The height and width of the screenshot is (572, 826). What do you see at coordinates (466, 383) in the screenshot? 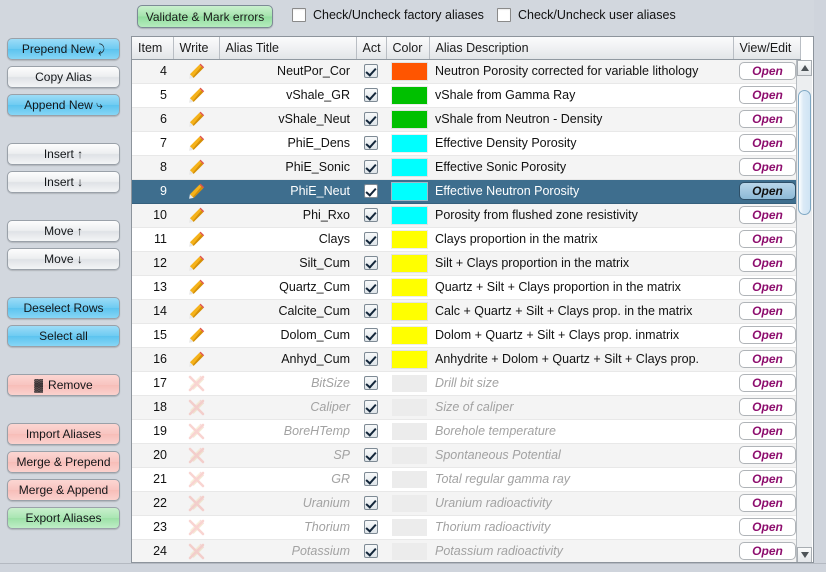
I see `table-row: 17 BitSize Drill bit size Open` at bounding box center [466, 383].